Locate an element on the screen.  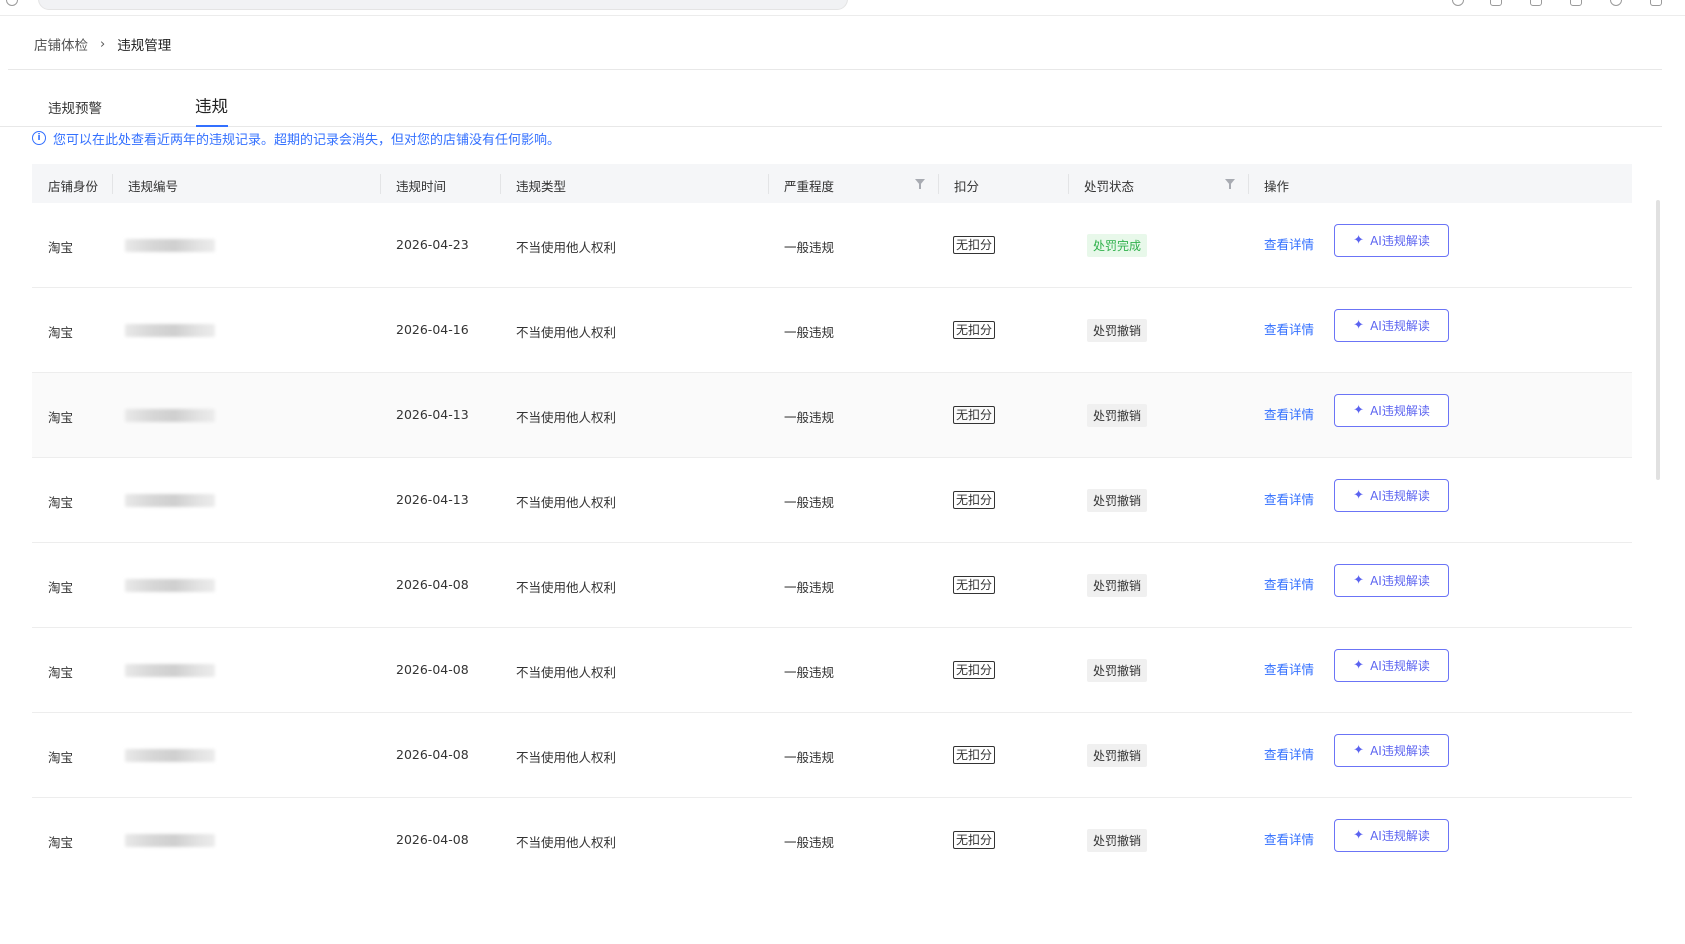
severity-filter-icon is located at coordinates (920, 184).